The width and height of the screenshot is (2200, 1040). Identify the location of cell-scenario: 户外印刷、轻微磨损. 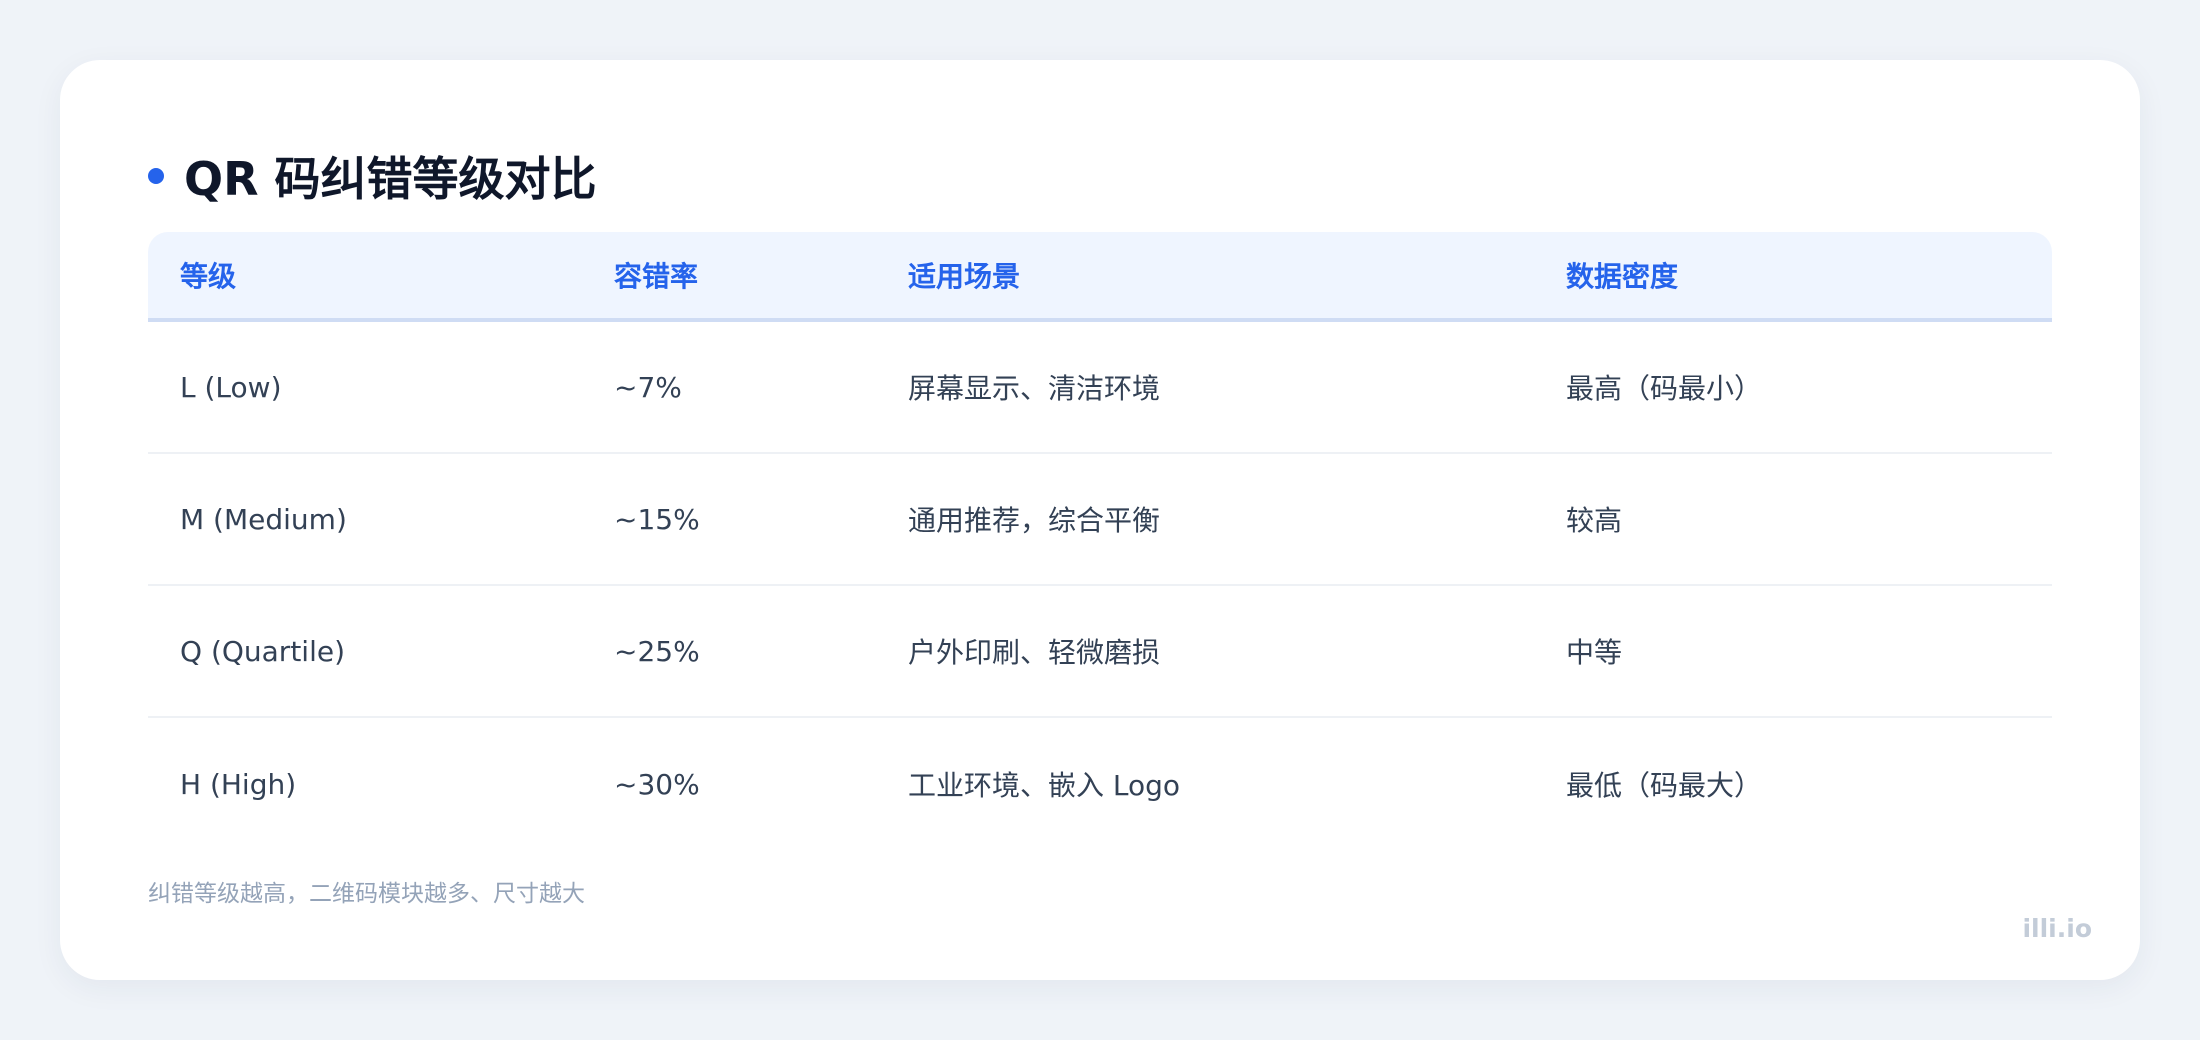
(1034, 652).